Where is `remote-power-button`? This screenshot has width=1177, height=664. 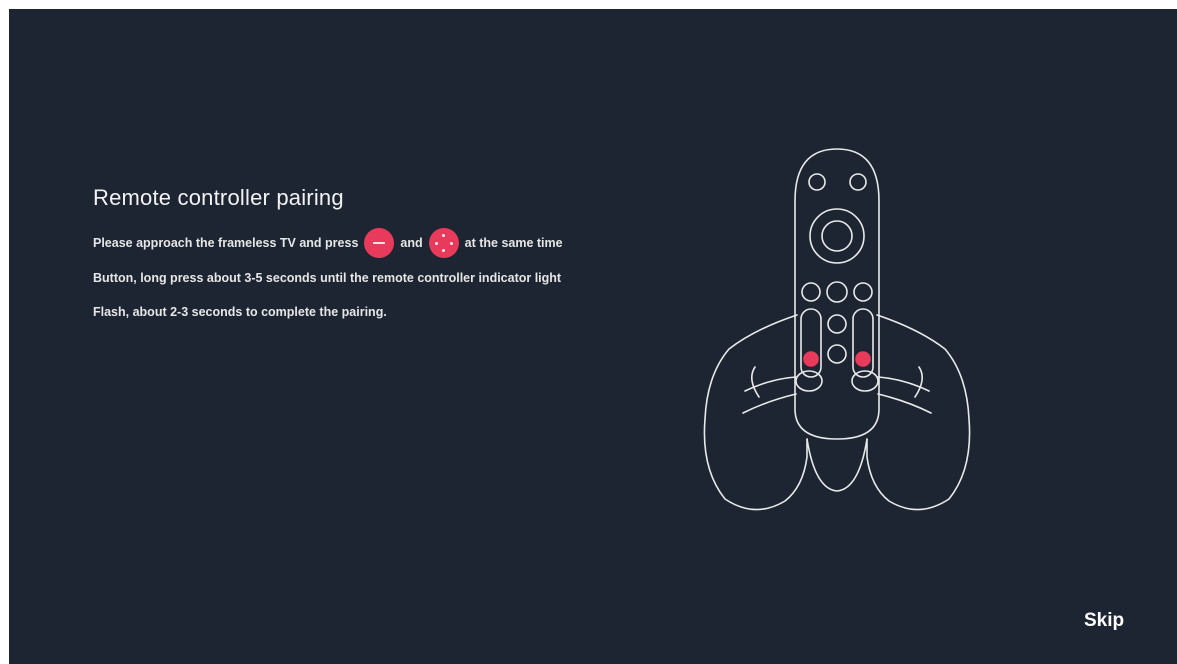 remote-power-button is located at coordinates (817, 182).